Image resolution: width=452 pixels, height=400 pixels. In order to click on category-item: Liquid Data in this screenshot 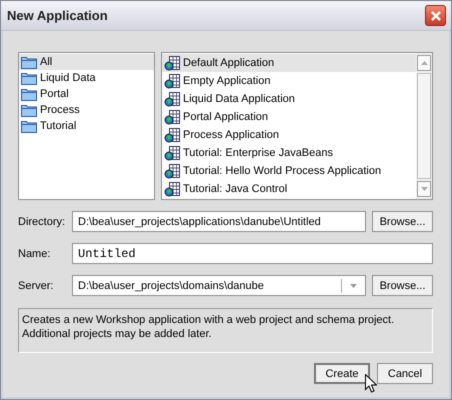, I will do `click(86, 78)`.